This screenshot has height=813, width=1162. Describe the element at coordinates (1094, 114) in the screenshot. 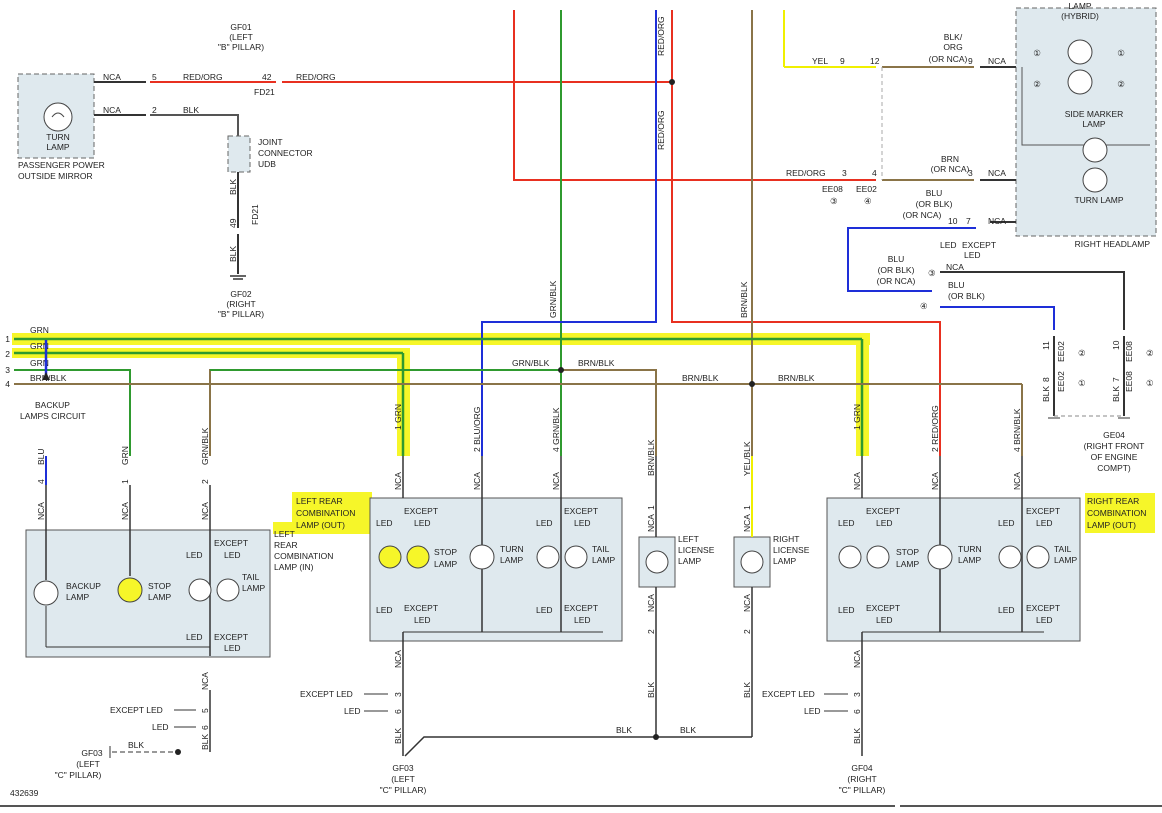

I see `side-marker-label: SIDE MARKER` at that location.